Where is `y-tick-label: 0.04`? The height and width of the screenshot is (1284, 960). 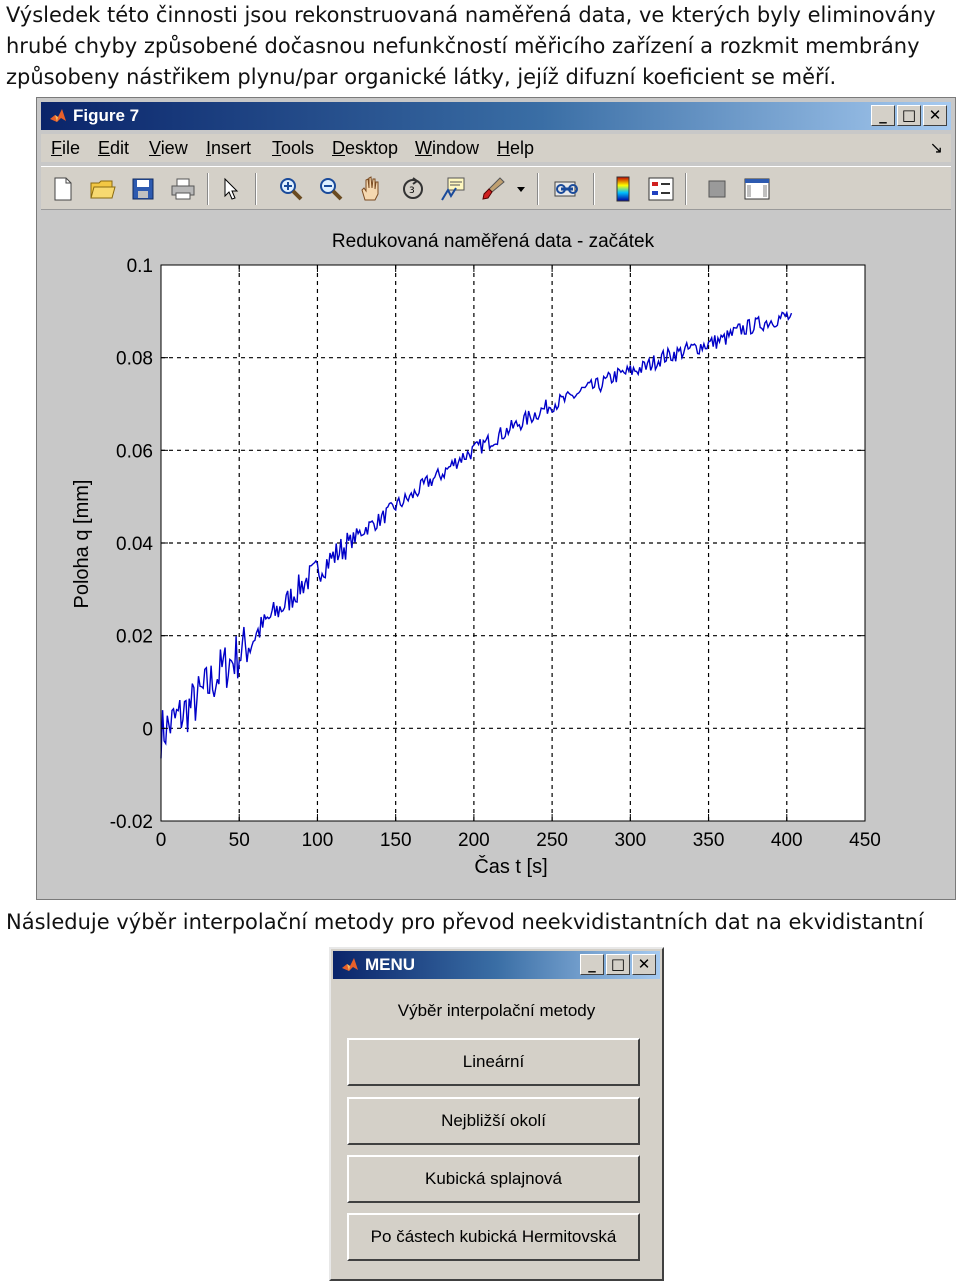 y-tick-label: 0.04 is located at coordinates (134, 544).